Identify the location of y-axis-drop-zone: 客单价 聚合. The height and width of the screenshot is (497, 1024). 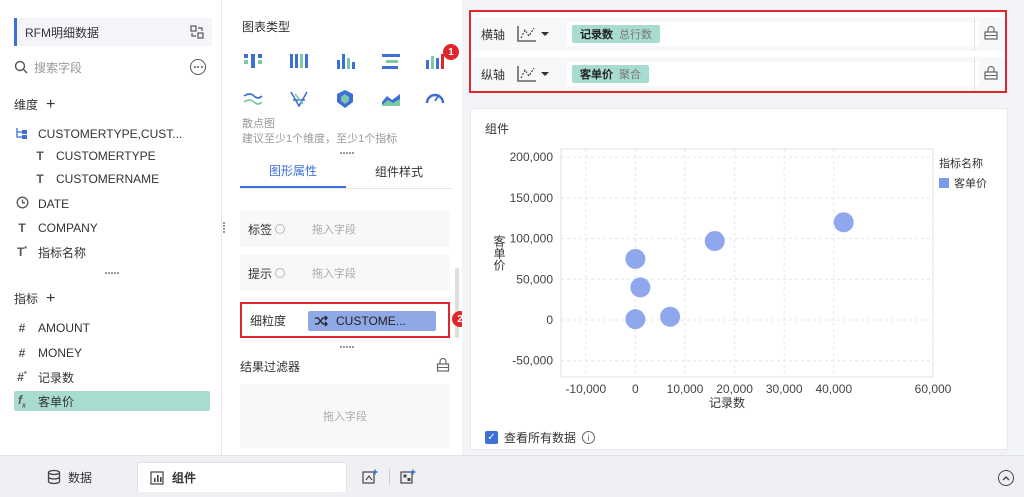
(773, 74).